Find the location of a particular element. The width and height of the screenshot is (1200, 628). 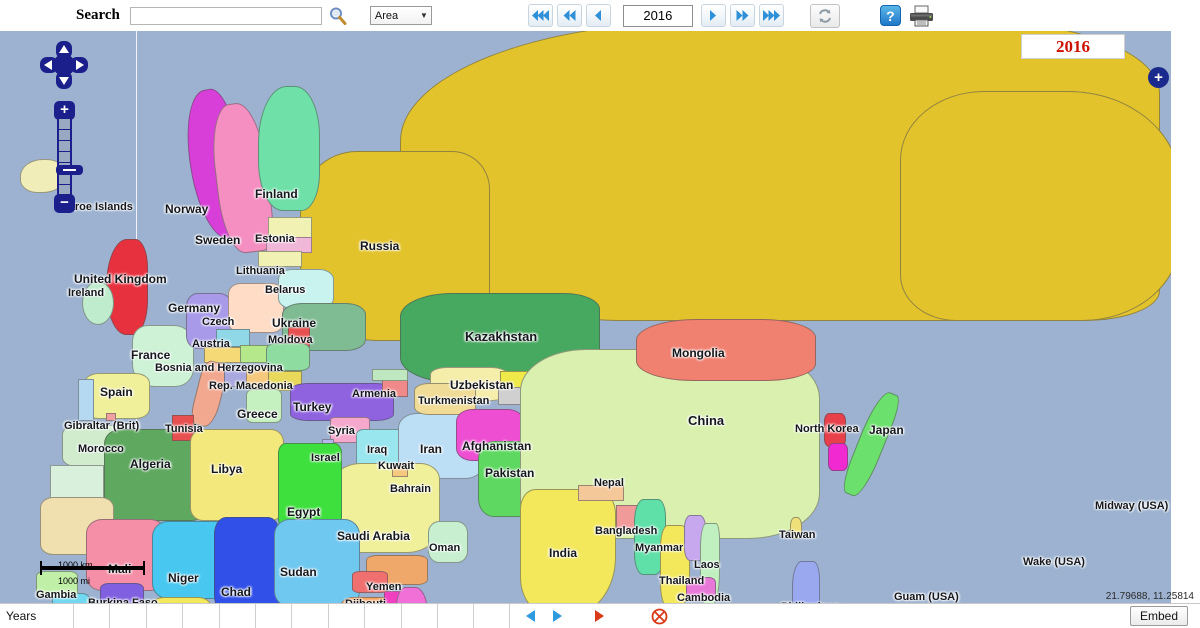

country-poland is located at coordinates (256, 308).